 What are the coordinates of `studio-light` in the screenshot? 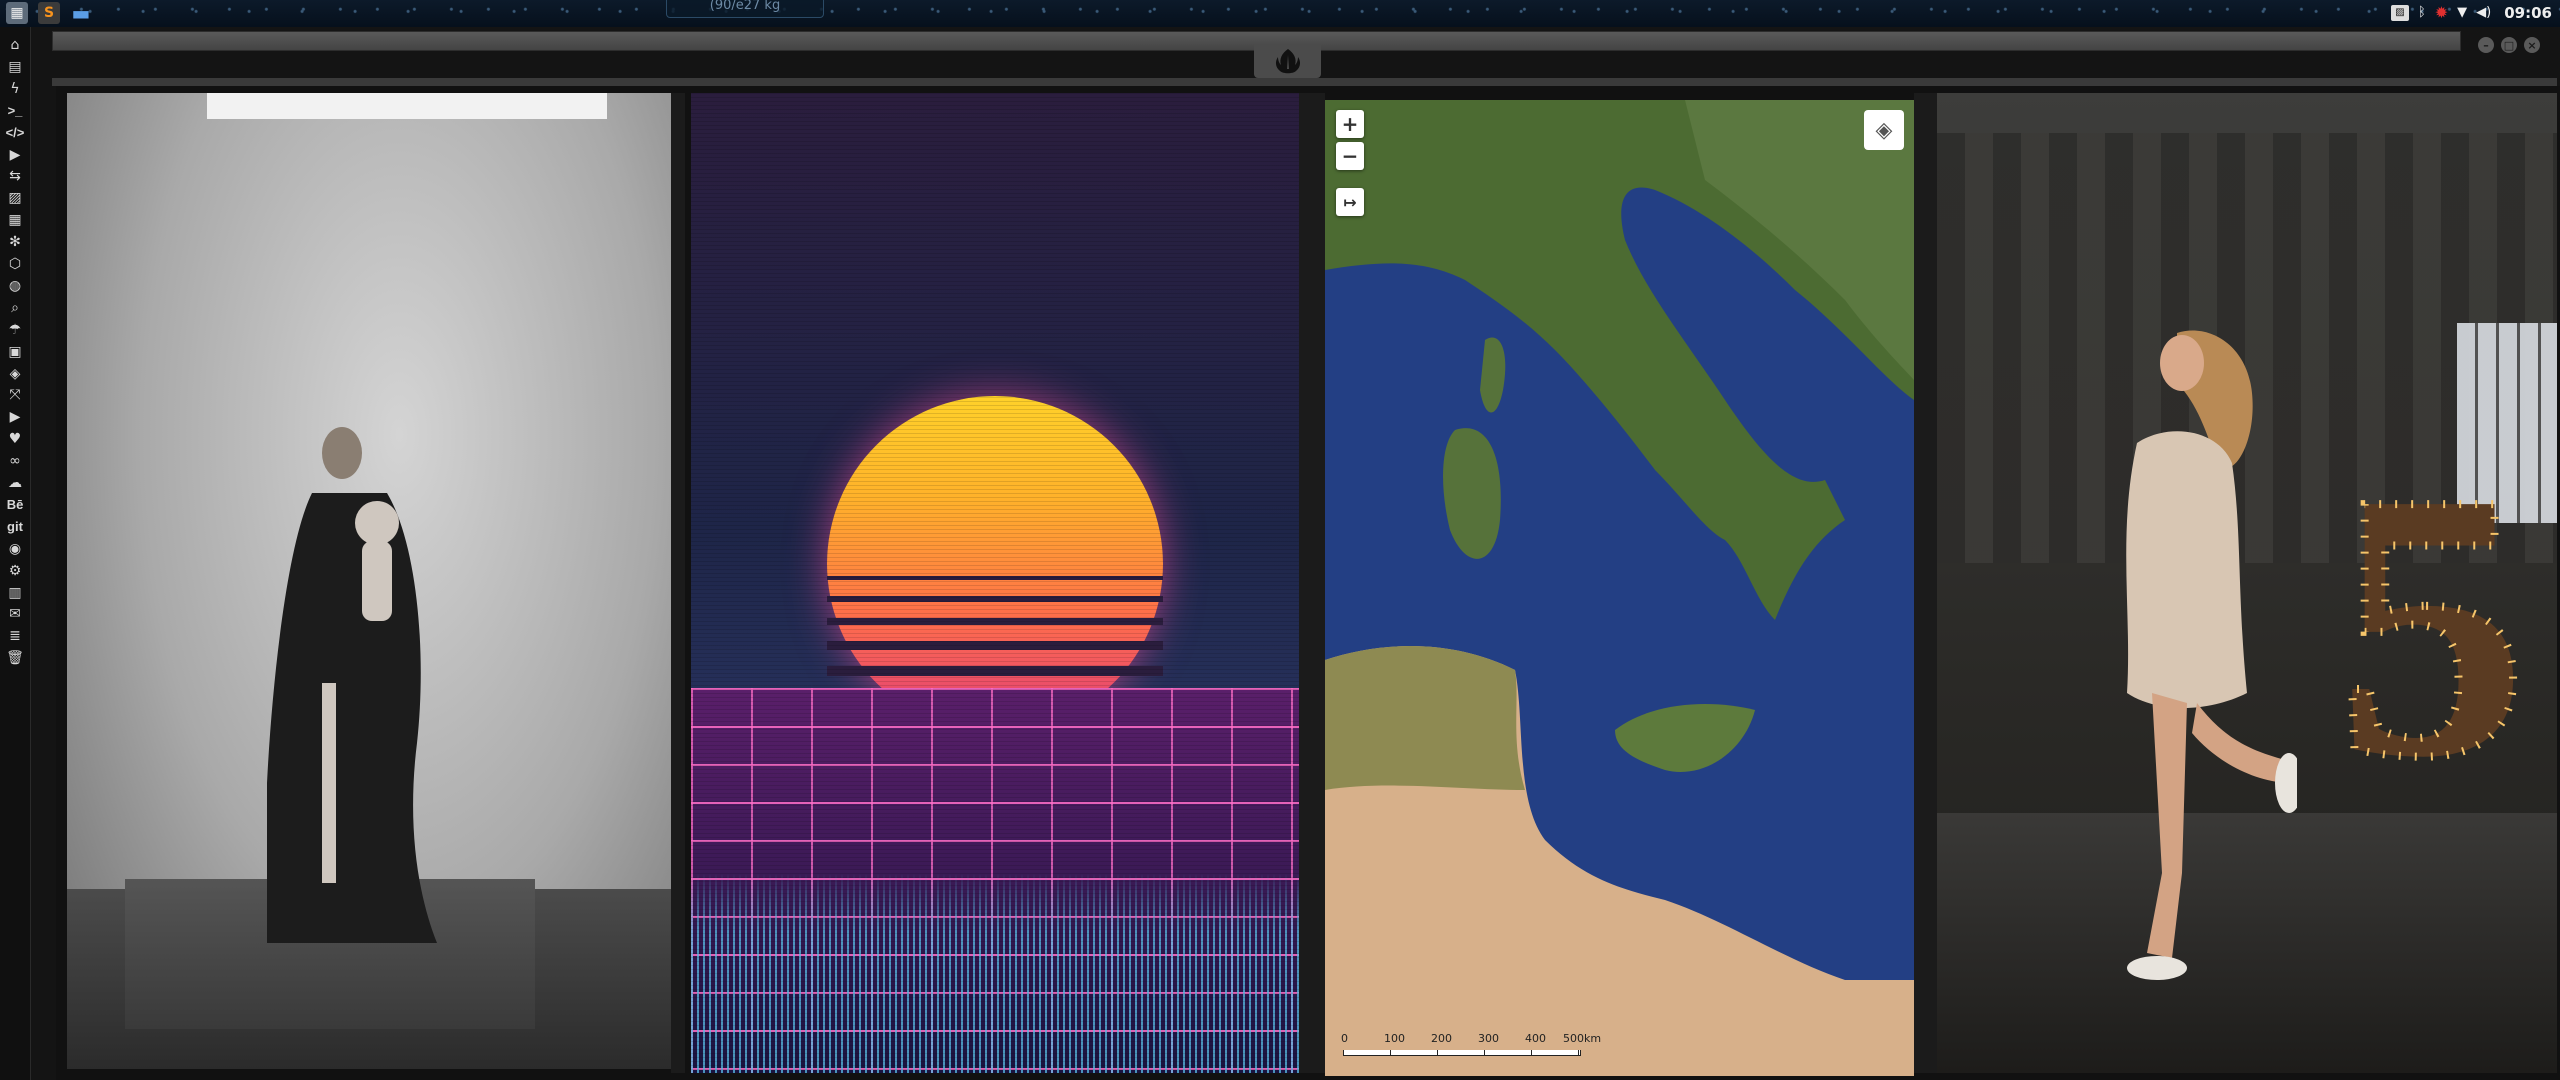 It's located at (407, 106).